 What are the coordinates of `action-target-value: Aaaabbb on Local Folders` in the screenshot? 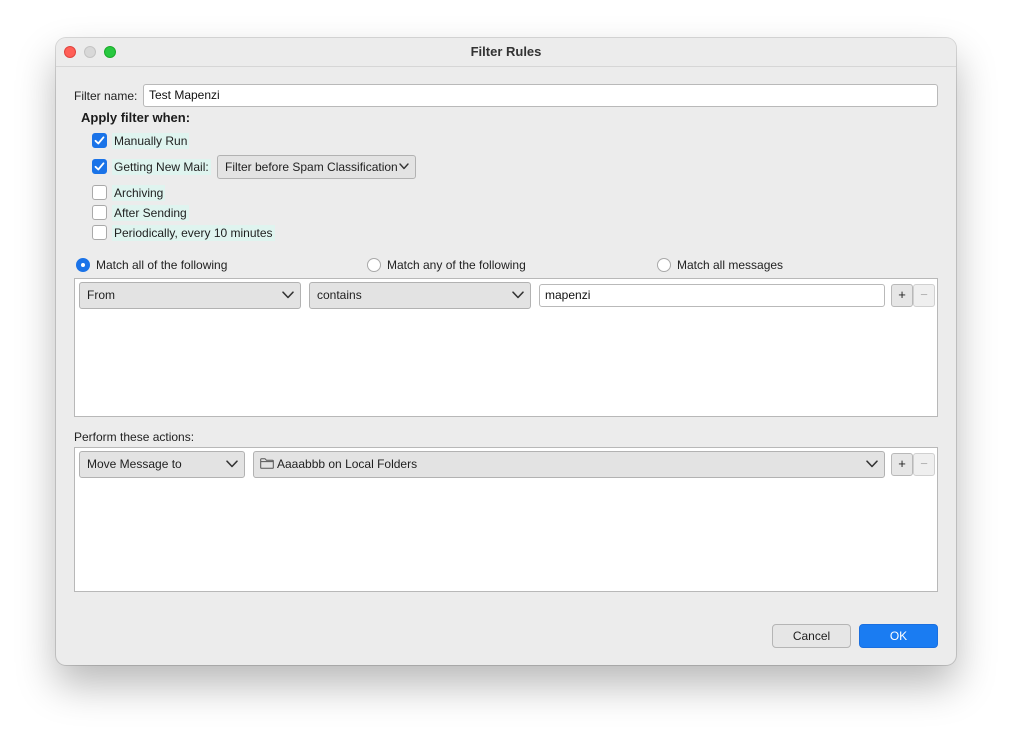 It's located at (347, 464).